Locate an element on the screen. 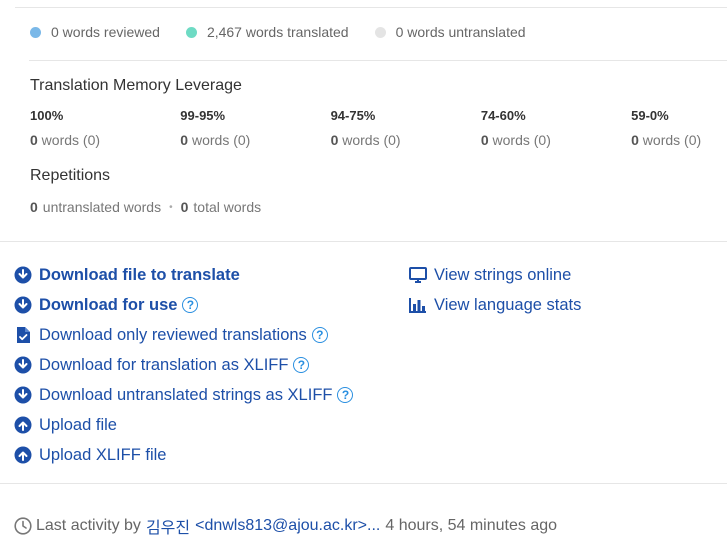 This screenshot has width=727, height=548. tm-column: 99-95% 0 words (0) is located at coordinates (255, 128).